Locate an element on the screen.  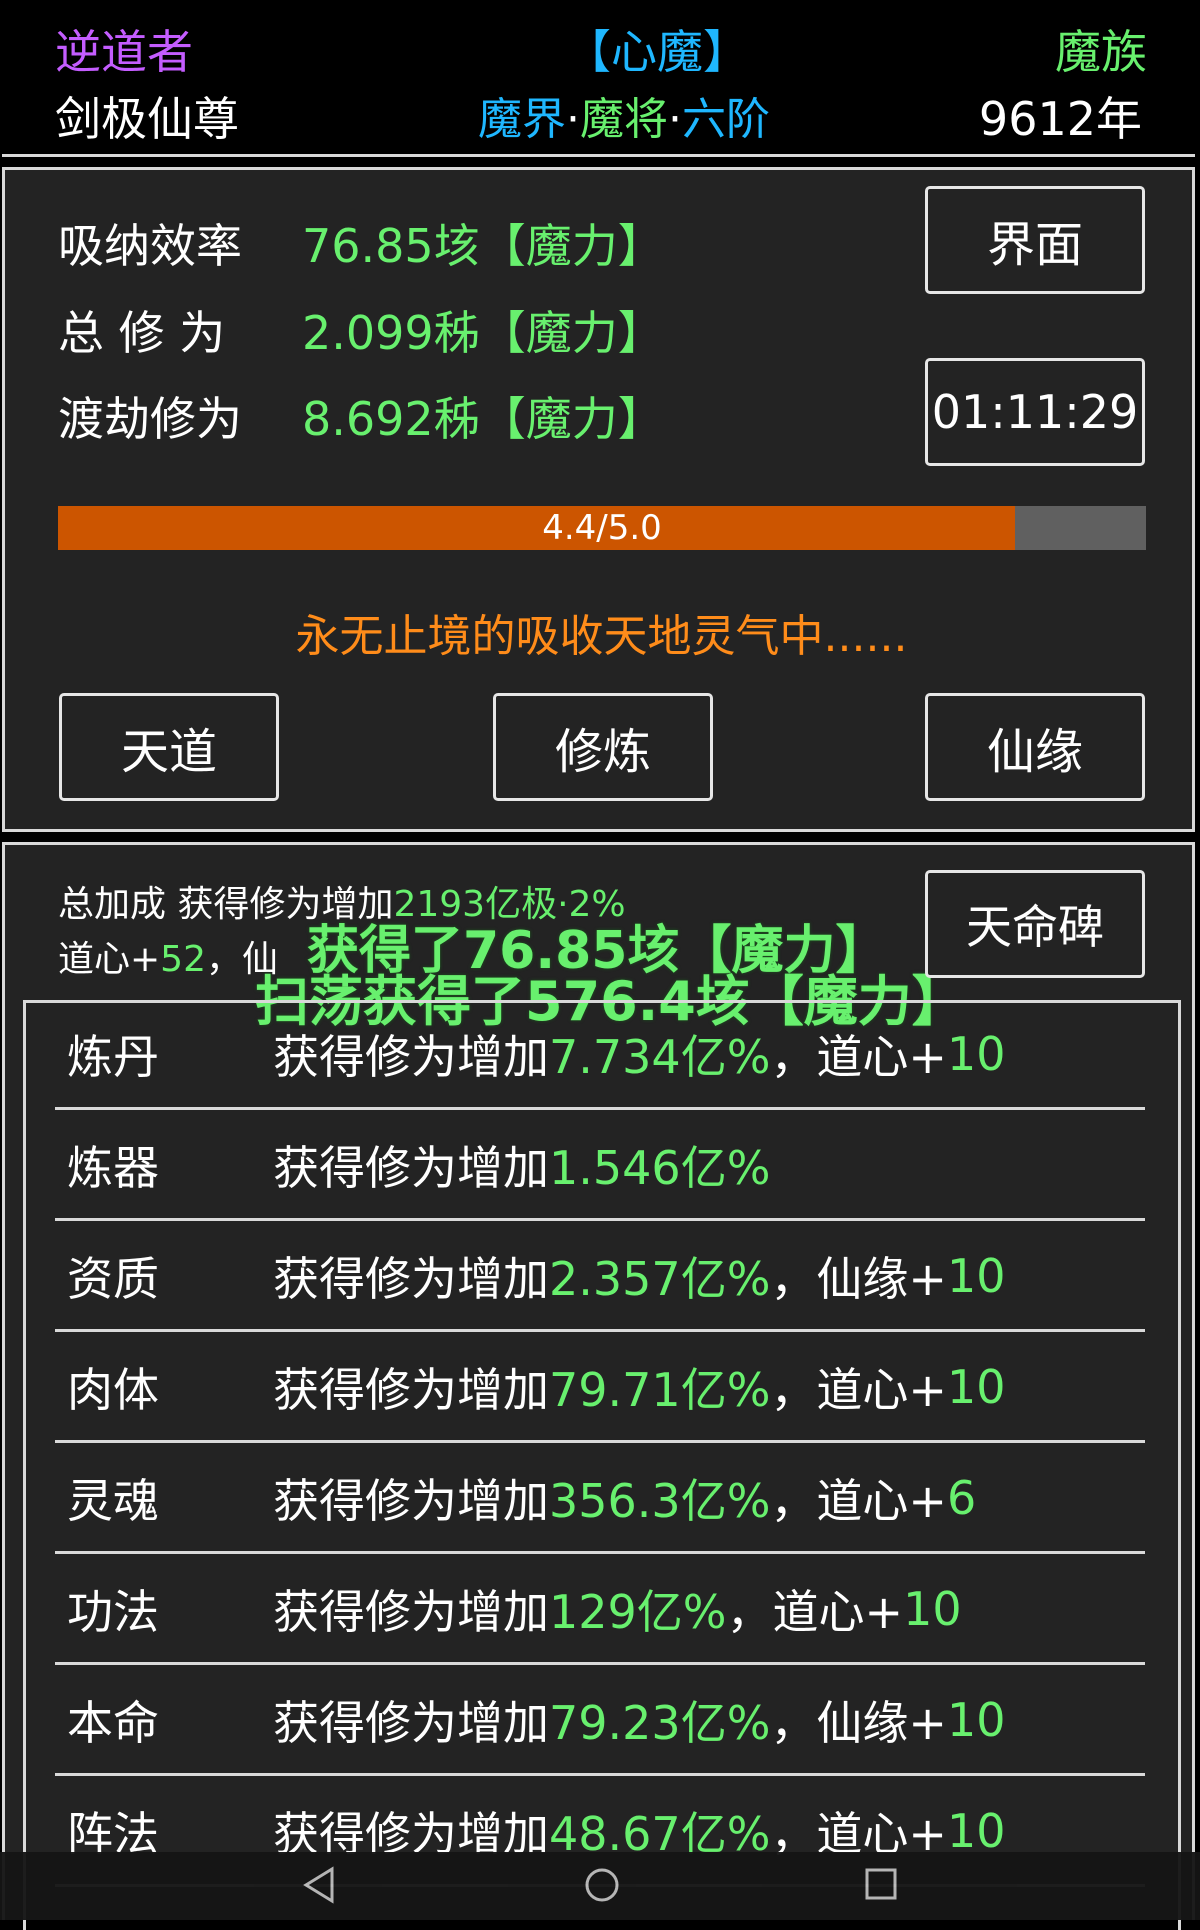
recent-square-icon is located at coordinates (881, 1884).